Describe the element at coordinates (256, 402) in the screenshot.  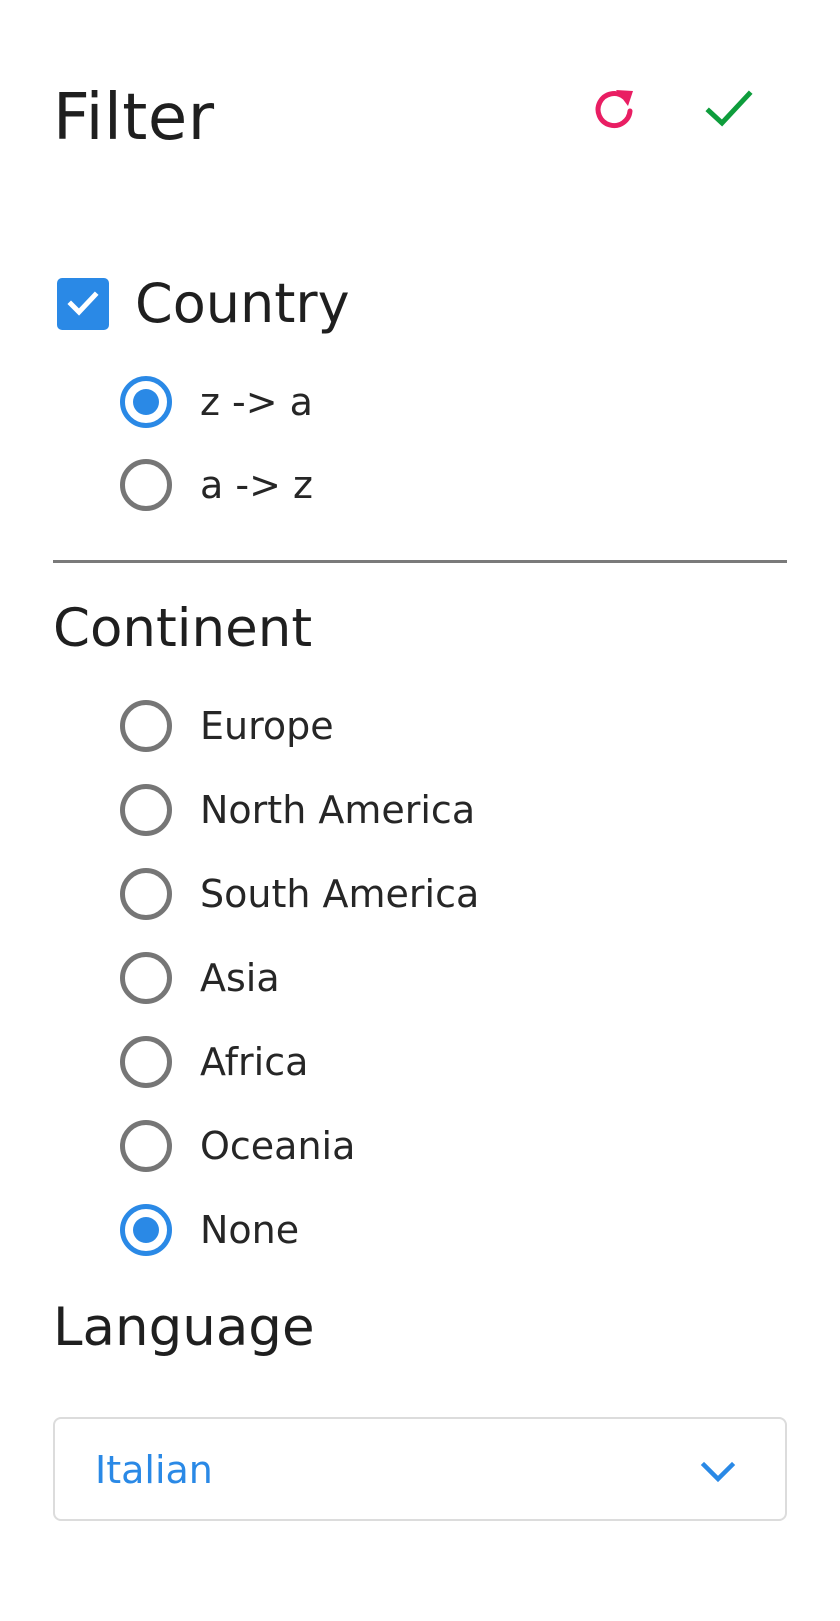
I see `radio-label: z -> a` at that location.